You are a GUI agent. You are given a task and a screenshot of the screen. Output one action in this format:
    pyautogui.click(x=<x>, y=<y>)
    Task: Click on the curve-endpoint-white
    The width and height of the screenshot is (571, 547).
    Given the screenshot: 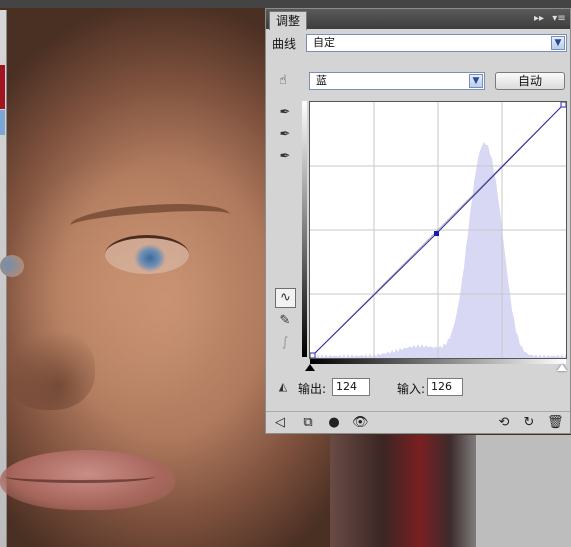 What is the action you would take?
    pyautogui.click(x=563, y=105)
    